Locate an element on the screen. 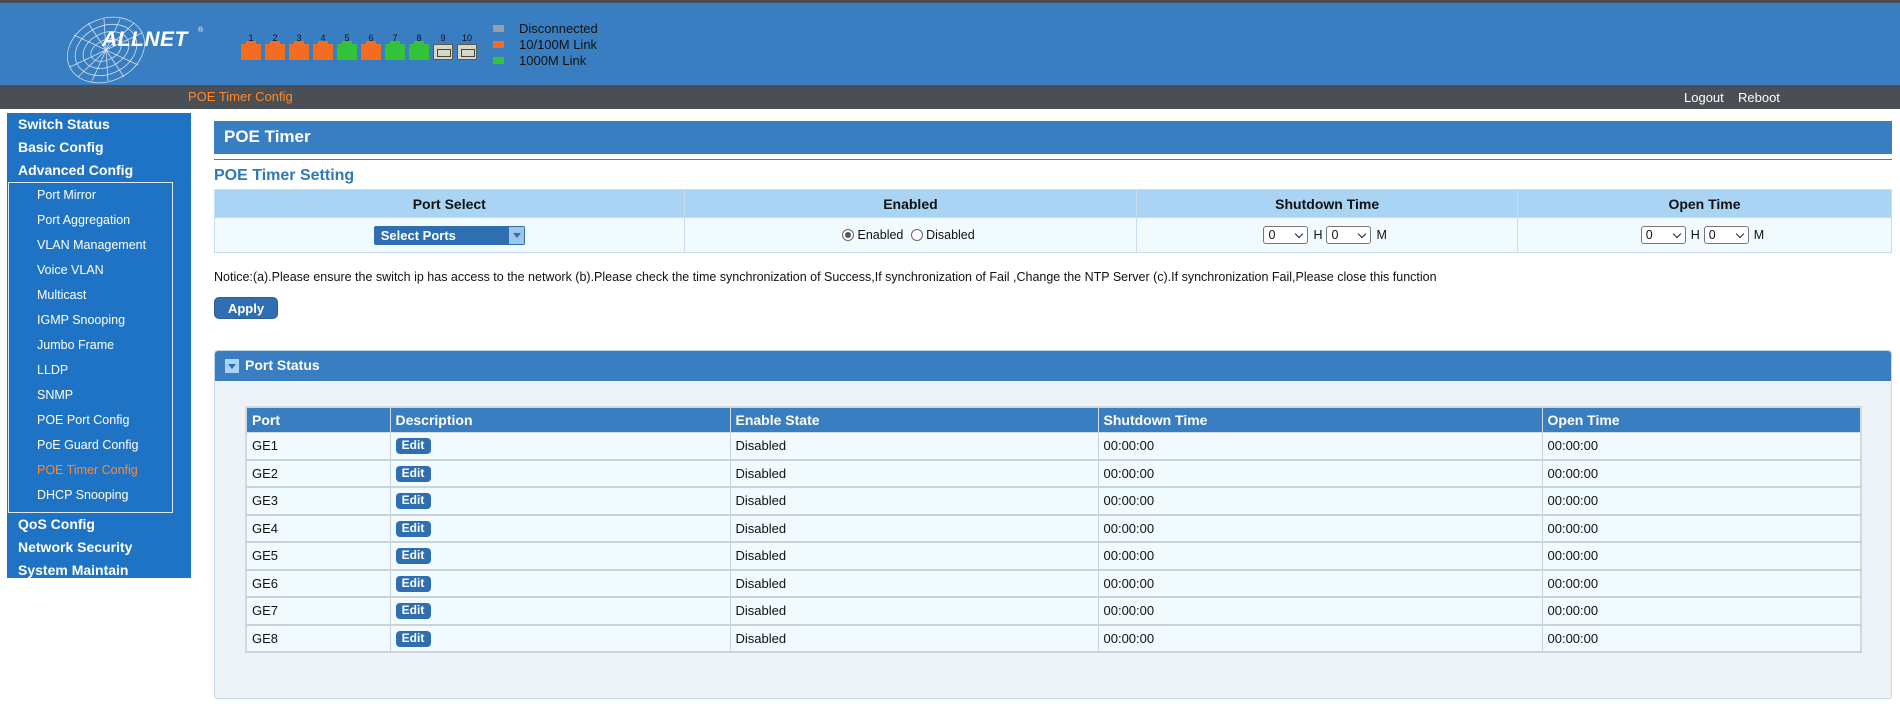 Image resolution: width=1900 pixels, height=706 pixels. header-enabled: Enabled is located at coordinates (910, 203).